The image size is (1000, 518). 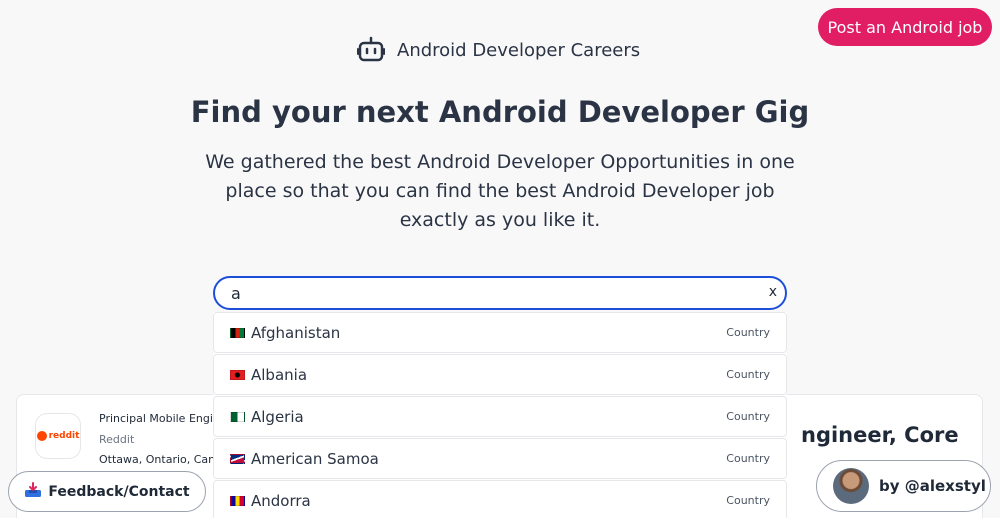 I want to click on reddit-logo: reddit, so click(x=58, y=436).